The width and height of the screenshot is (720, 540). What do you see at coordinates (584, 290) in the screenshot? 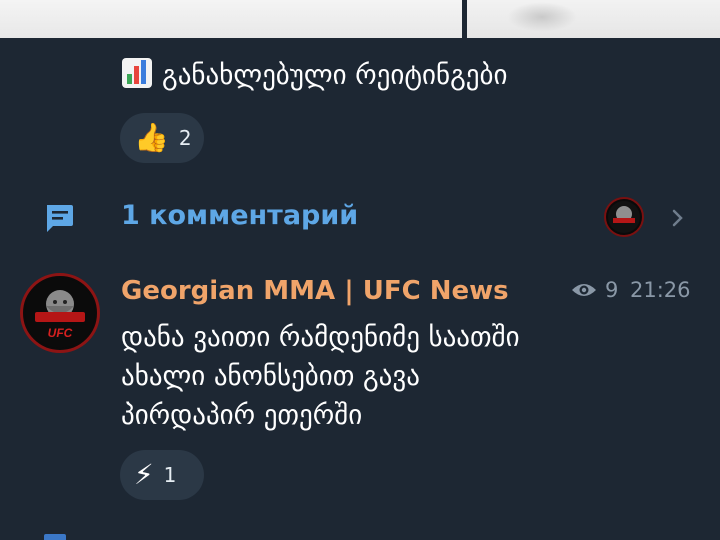
I see `eye-icon` at bounding box center [584, 290].